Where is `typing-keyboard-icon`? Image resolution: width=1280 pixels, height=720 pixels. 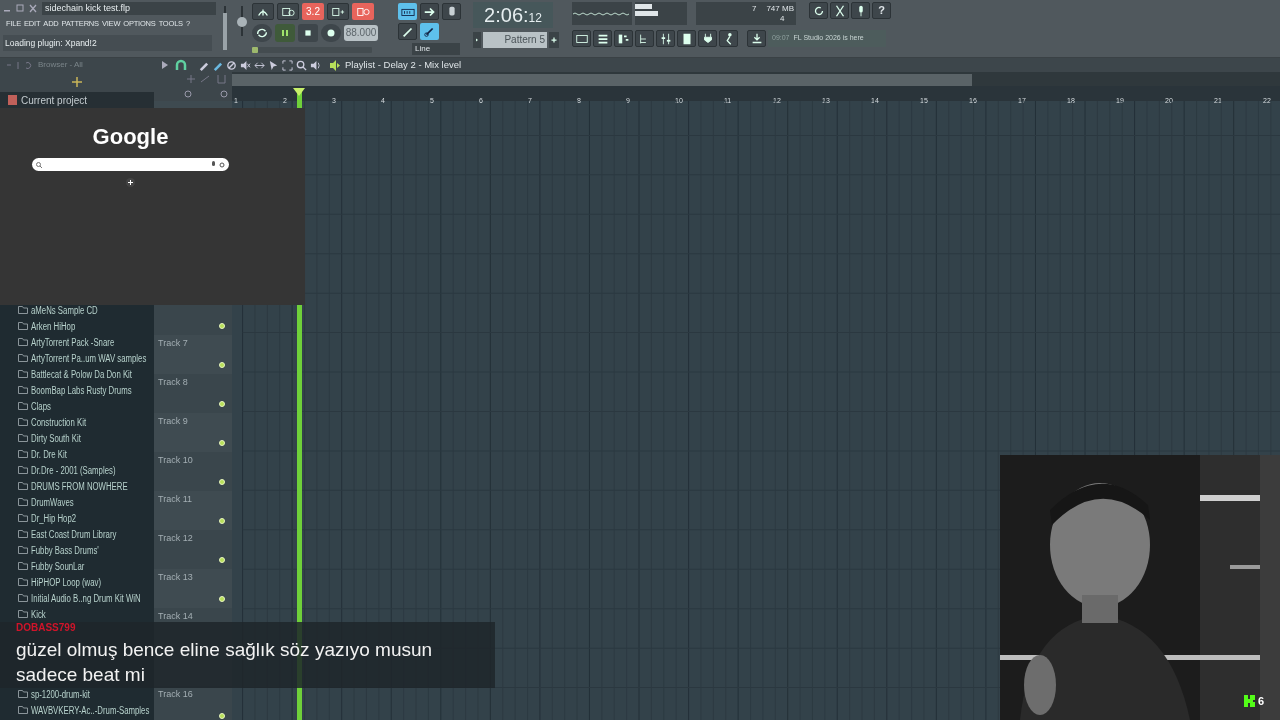
typing-keyboard-icon is located at coordinates (407, 11).